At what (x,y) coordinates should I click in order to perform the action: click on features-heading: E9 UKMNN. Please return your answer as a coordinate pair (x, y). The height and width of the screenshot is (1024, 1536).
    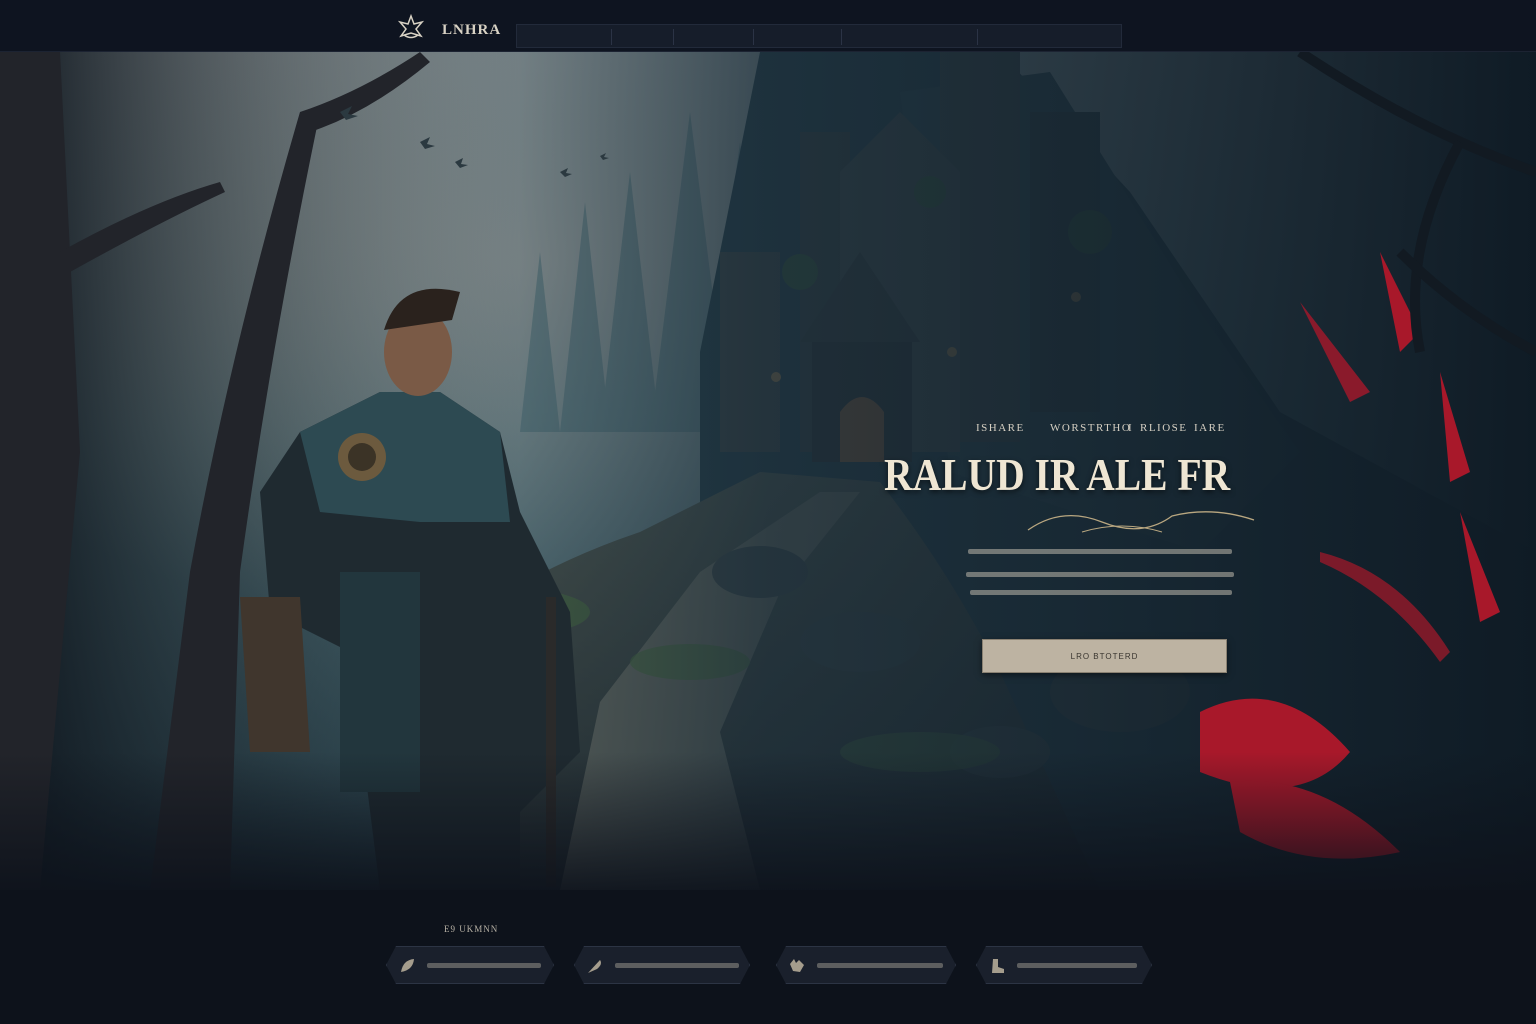
    Looking at the image, I should click on (471, 929).